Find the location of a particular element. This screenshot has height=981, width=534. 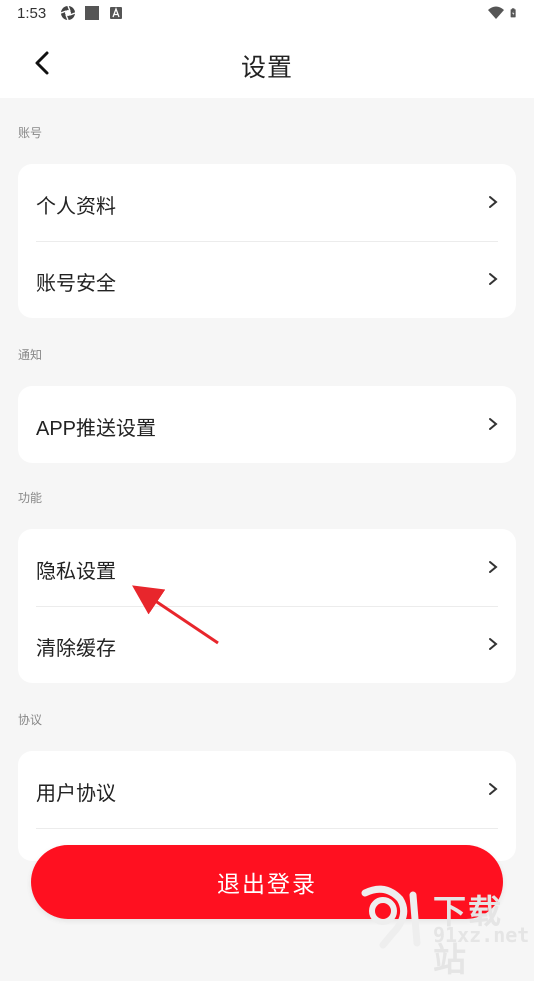

section-label-notification: 通知 is located at coordinates (30, 355).